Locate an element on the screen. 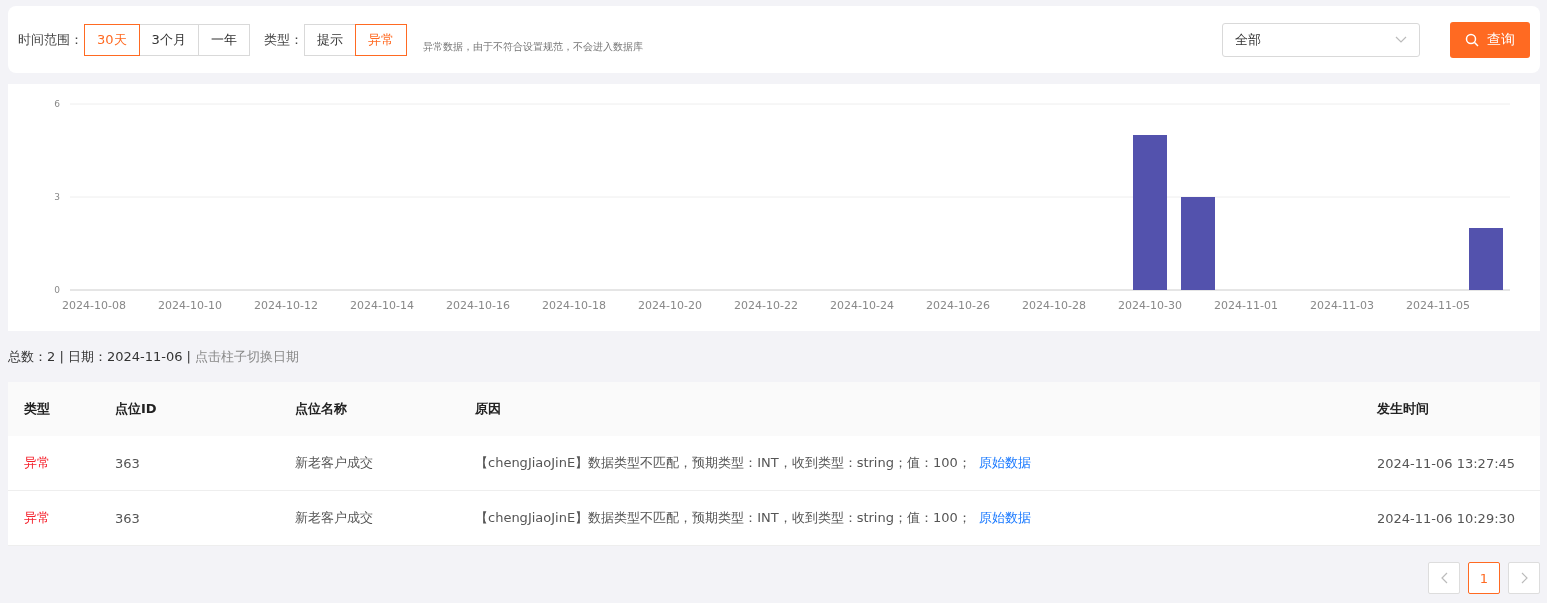 The height and width of the screenshot is (603, 1547). time-cell-text: 2024-11-06 13:27:45 is located at coordinates (1447, 463).